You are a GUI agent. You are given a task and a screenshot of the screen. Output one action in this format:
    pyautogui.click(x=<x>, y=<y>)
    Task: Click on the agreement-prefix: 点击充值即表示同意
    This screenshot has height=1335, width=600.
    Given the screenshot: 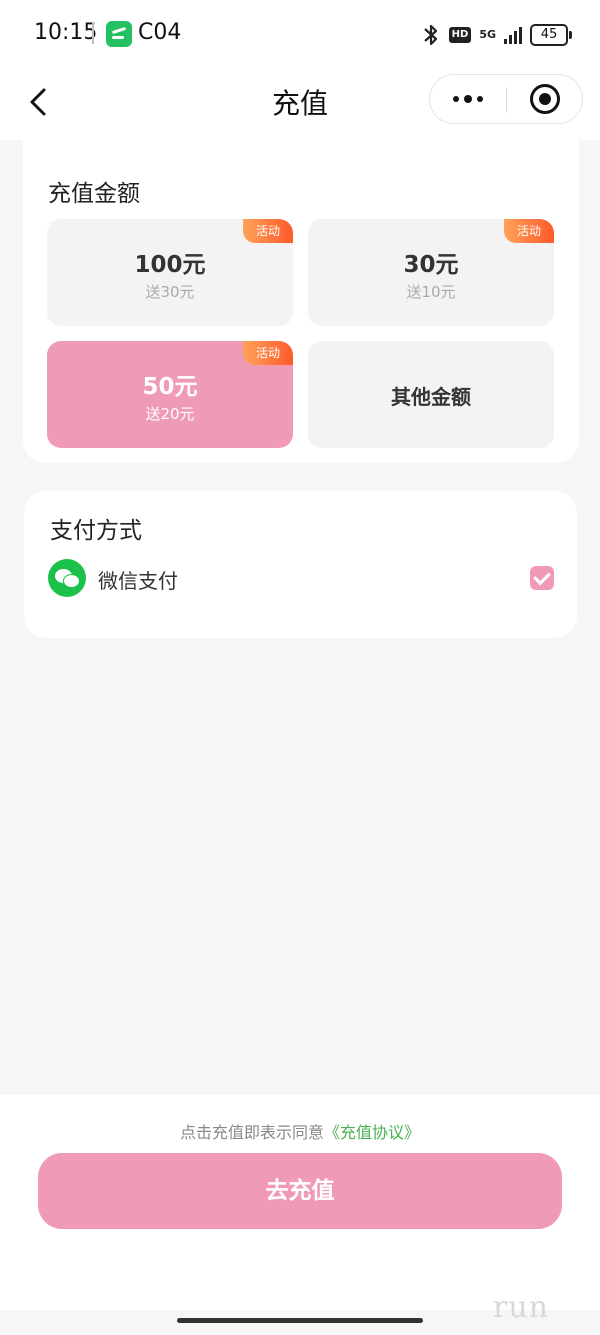 What is the action you would take?
    pyautogui.click(x=251, y=1132)
    